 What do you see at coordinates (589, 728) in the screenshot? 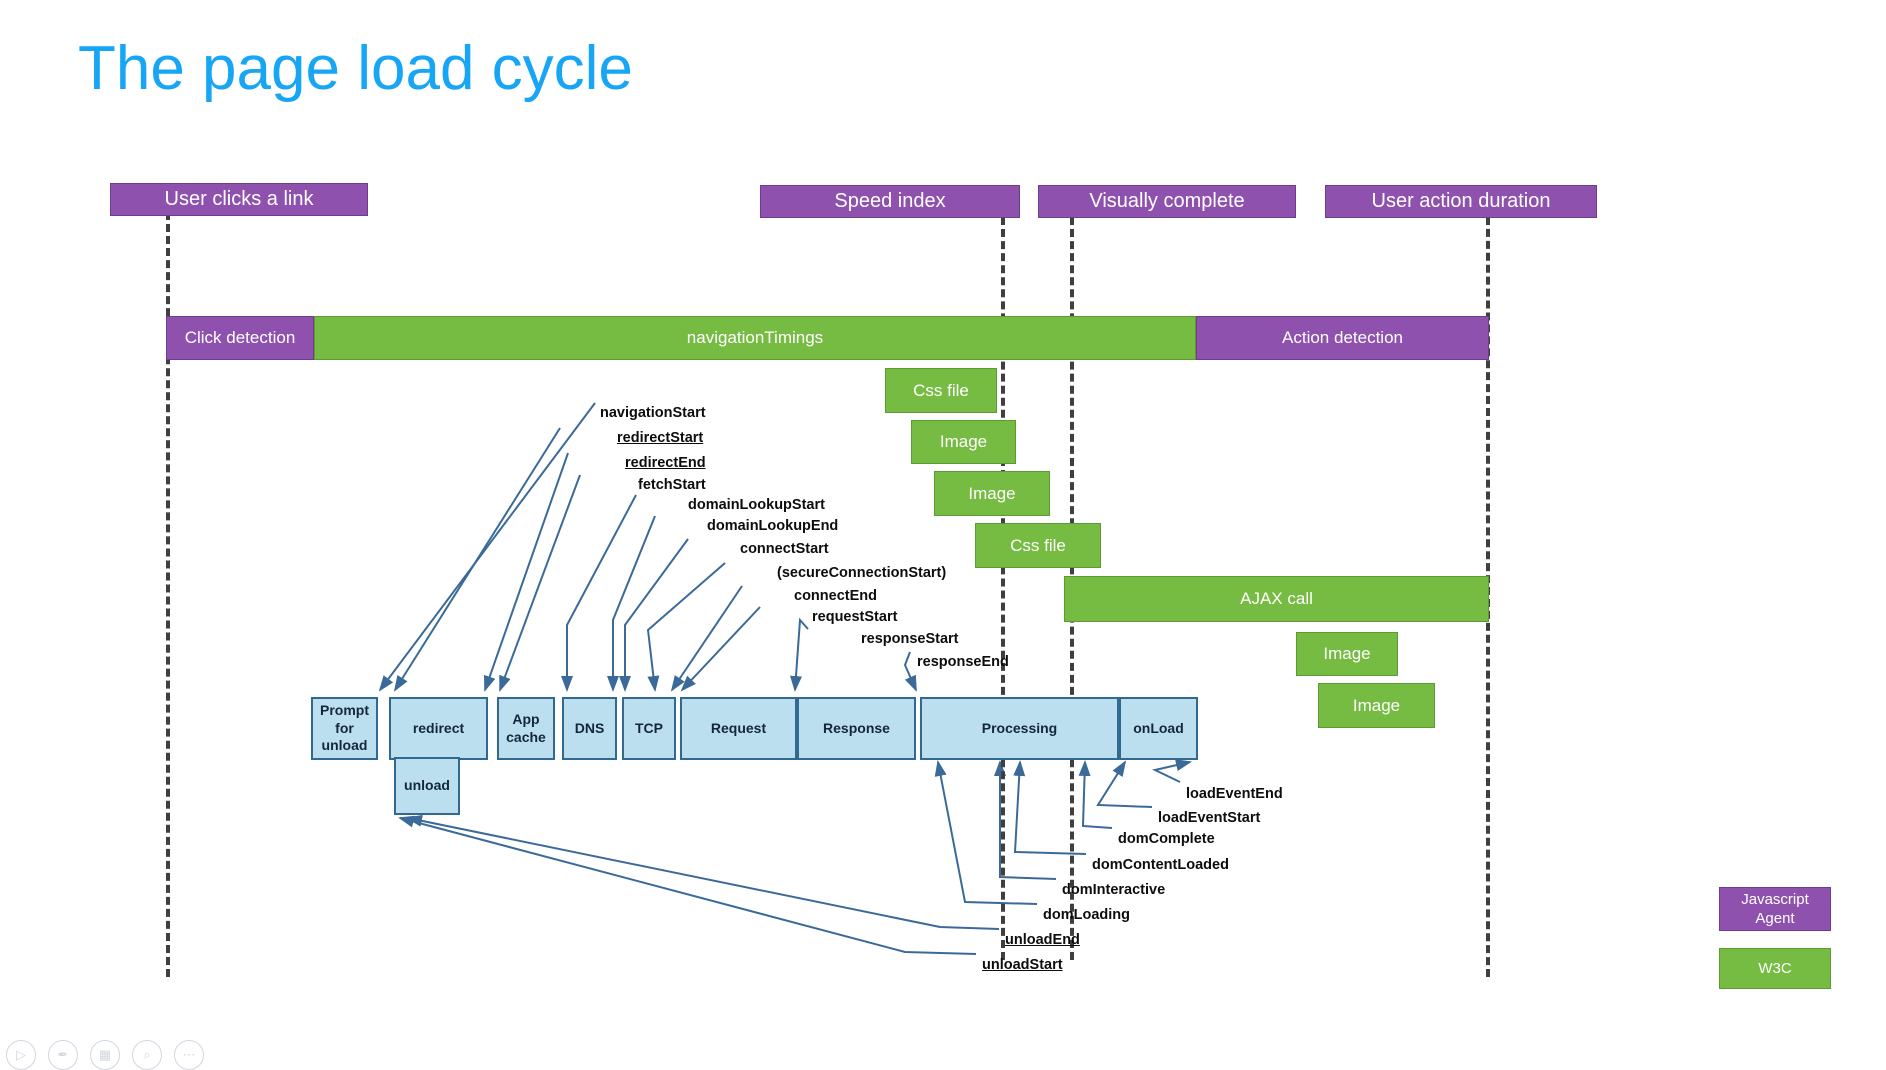
I see `timing-dns: DNS` at bounding box center [589, 728].